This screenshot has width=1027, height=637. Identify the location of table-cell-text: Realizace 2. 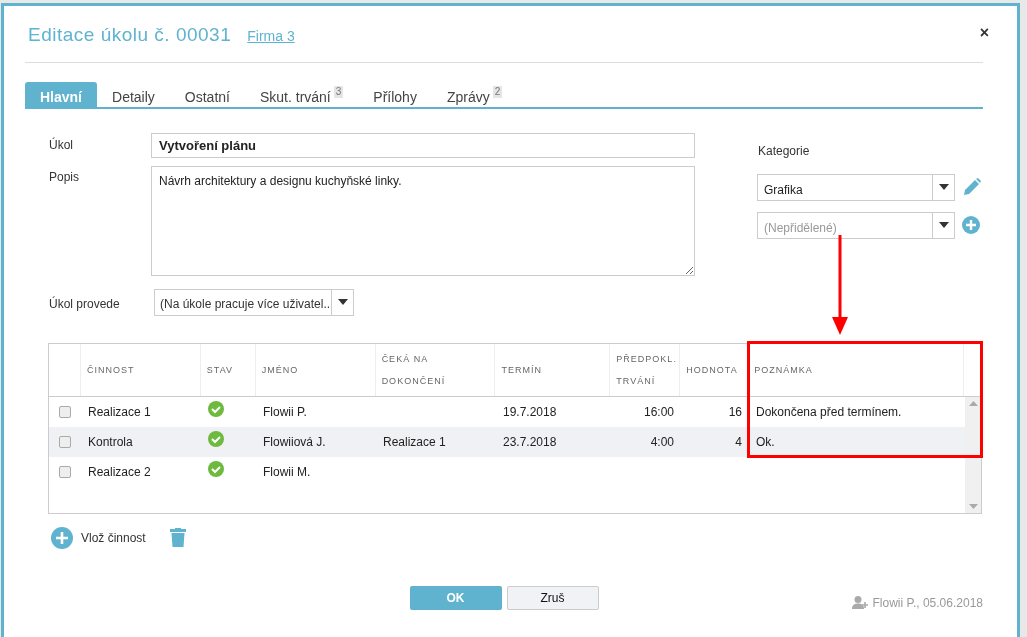
(119, 472).